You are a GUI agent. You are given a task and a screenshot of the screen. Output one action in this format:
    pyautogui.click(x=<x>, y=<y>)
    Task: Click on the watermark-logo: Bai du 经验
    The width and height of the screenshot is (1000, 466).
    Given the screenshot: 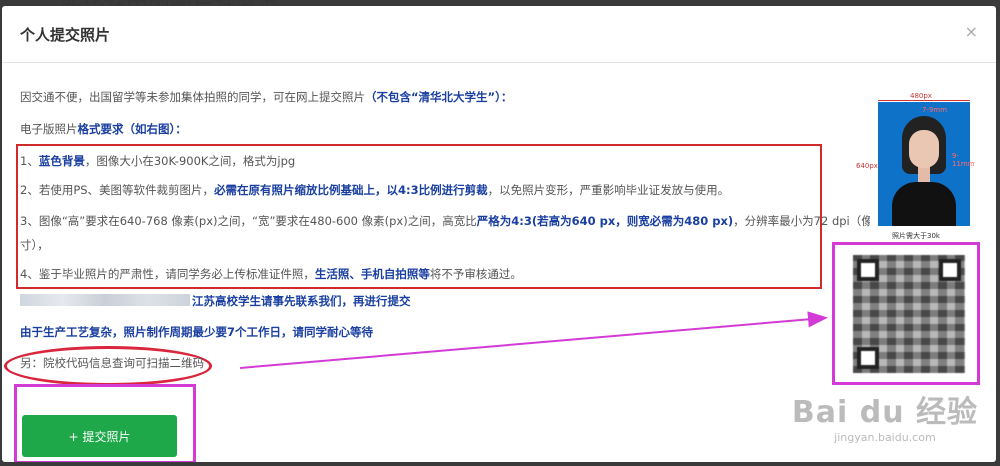 What is the action you would take?
    pyautogui.click(x=884, y=412)
    